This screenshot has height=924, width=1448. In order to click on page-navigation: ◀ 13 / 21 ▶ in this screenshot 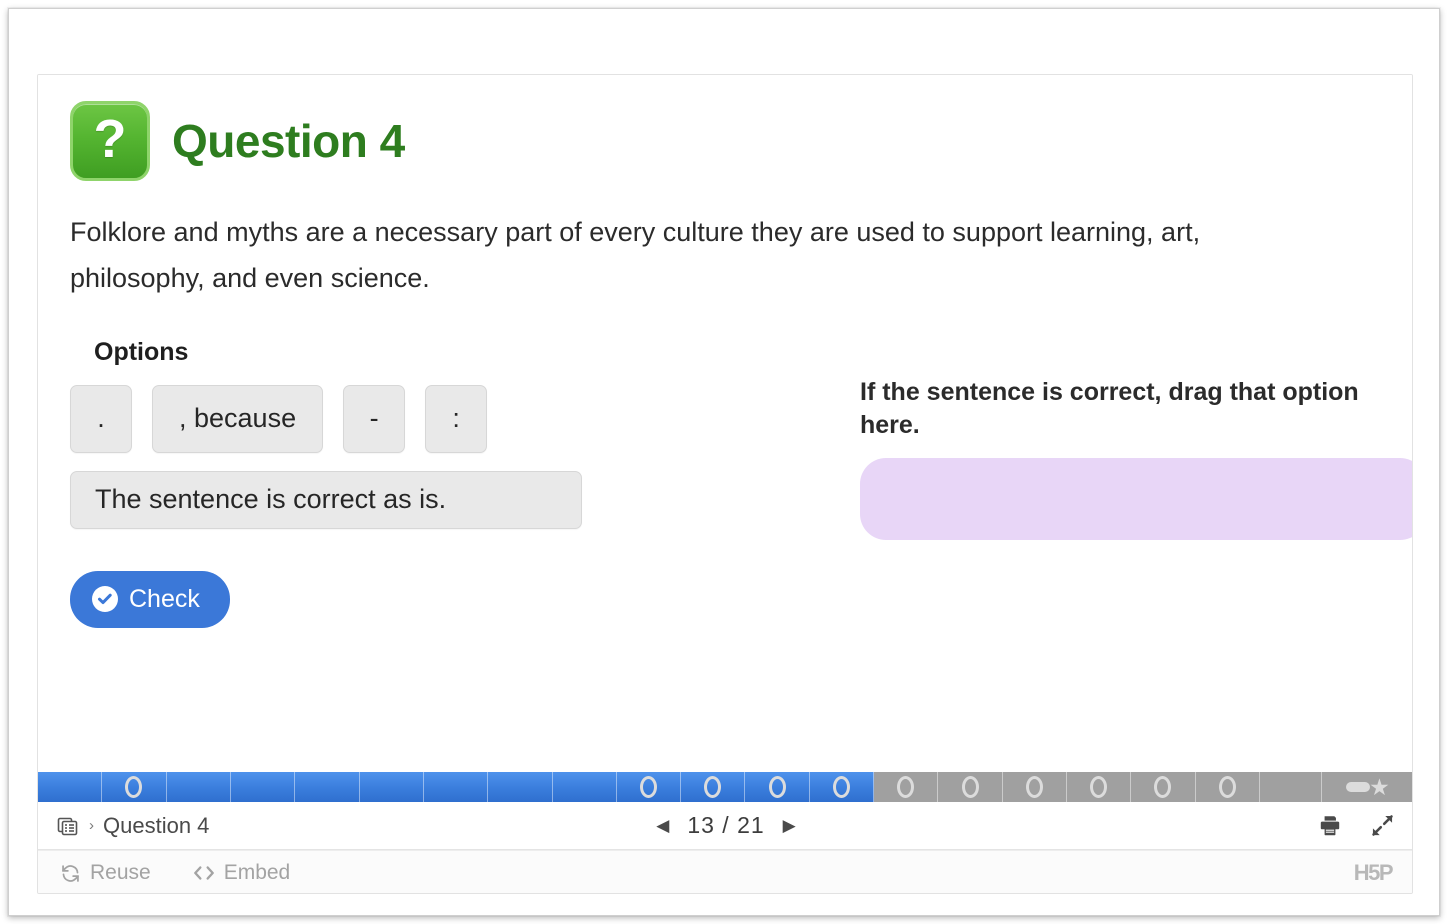, I will do `click(725, 825)`.